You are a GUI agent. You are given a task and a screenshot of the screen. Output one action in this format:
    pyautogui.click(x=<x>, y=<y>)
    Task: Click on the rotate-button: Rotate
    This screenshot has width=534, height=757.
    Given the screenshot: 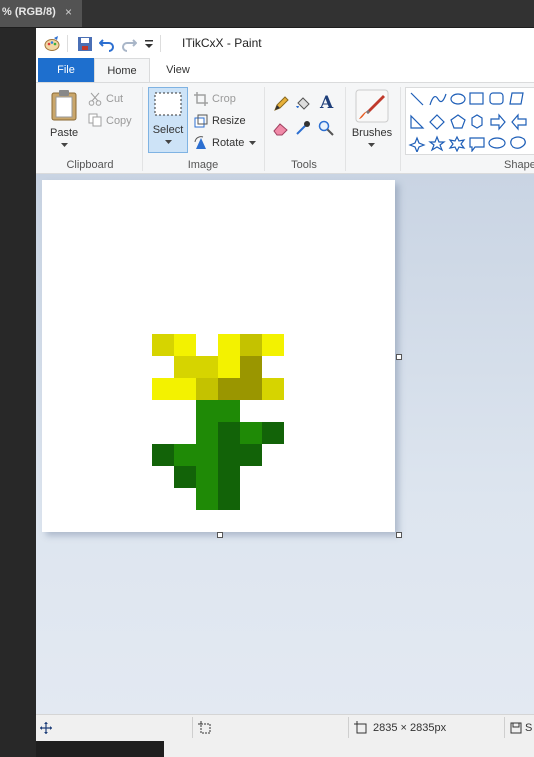 What is the action you would take?
    pyautogui.click(x=228, y=143)
    